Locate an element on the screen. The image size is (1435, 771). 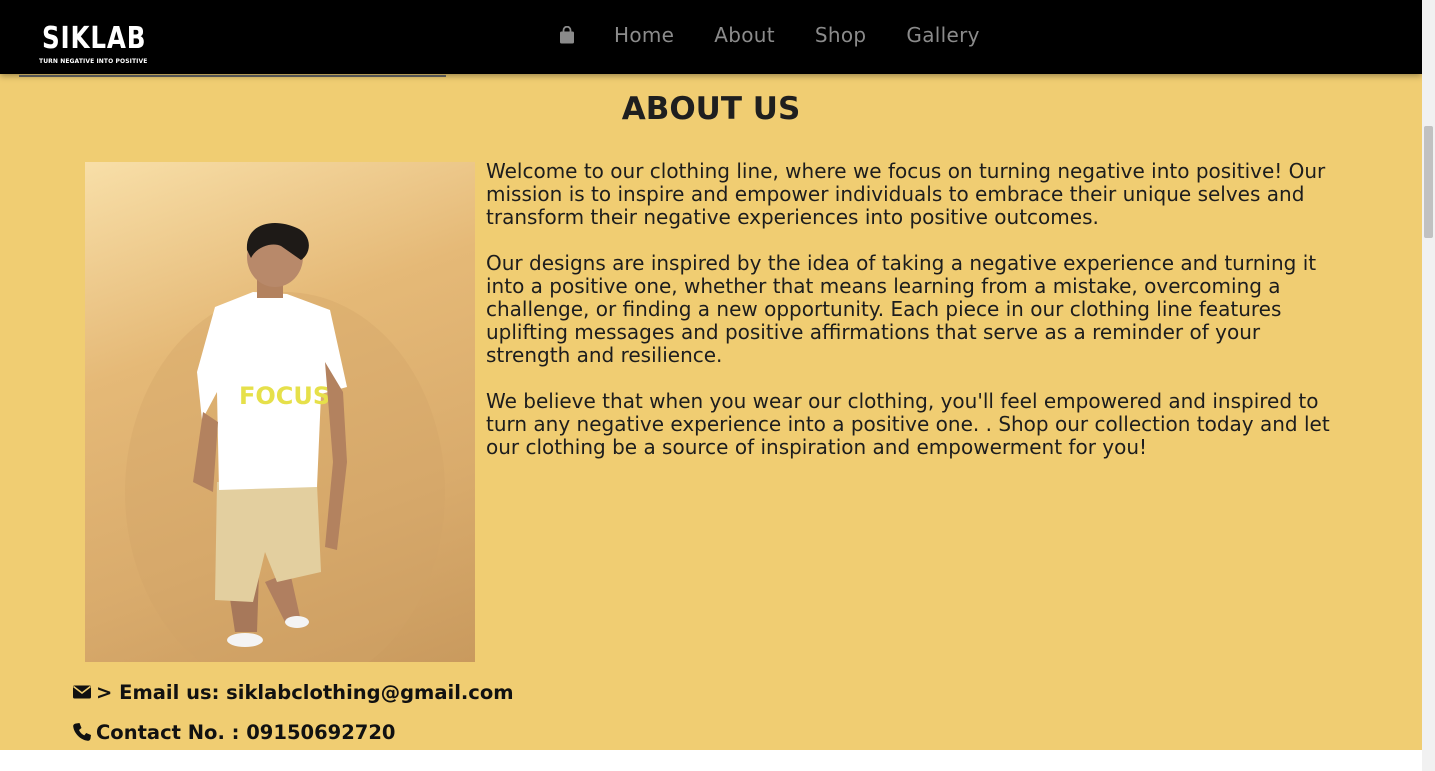
brand-logo: SIKLAB TURN NEGATIVE INTO POSITIVE is located at coordinates (92, 46).